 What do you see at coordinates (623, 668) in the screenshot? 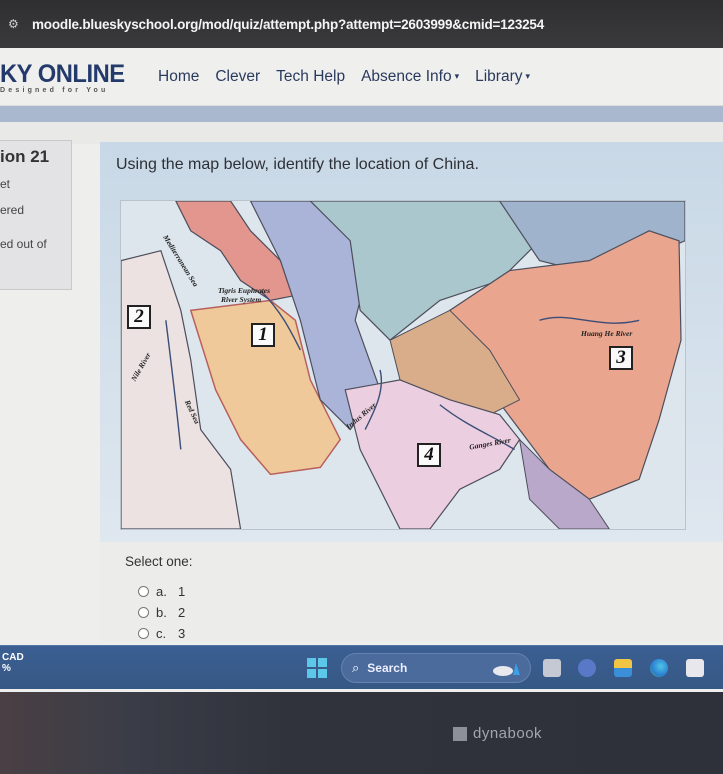
I see `file-explorer-icon` at bounding box center [623, 668].